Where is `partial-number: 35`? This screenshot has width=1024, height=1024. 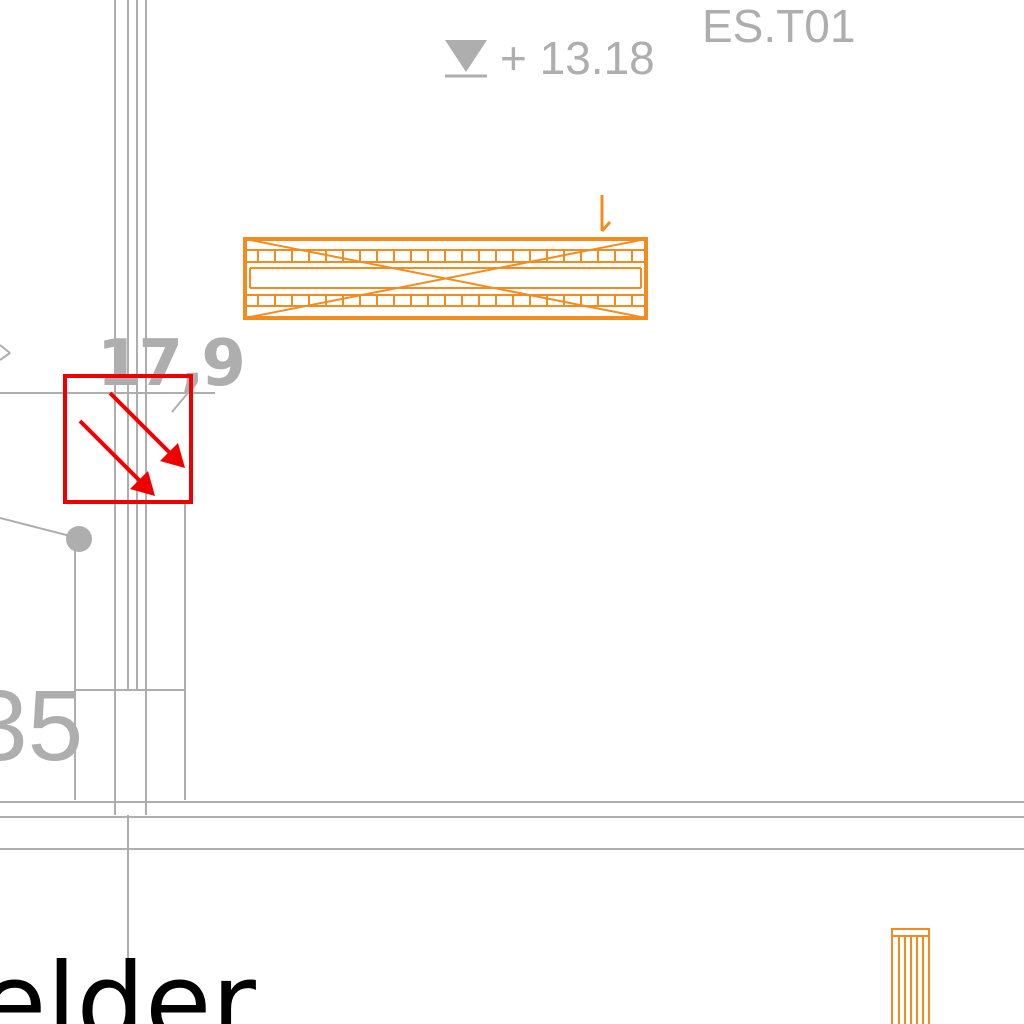
partial-number: 35 is located at coordinates (41, 726).